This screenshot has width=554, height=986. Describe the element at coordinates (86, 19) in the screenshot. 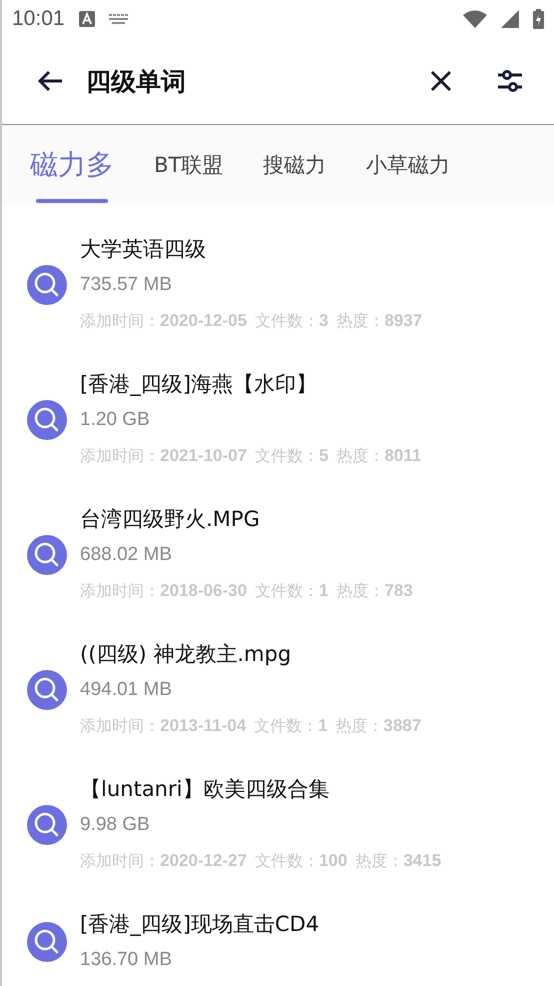

I see `font-icon` at that location.